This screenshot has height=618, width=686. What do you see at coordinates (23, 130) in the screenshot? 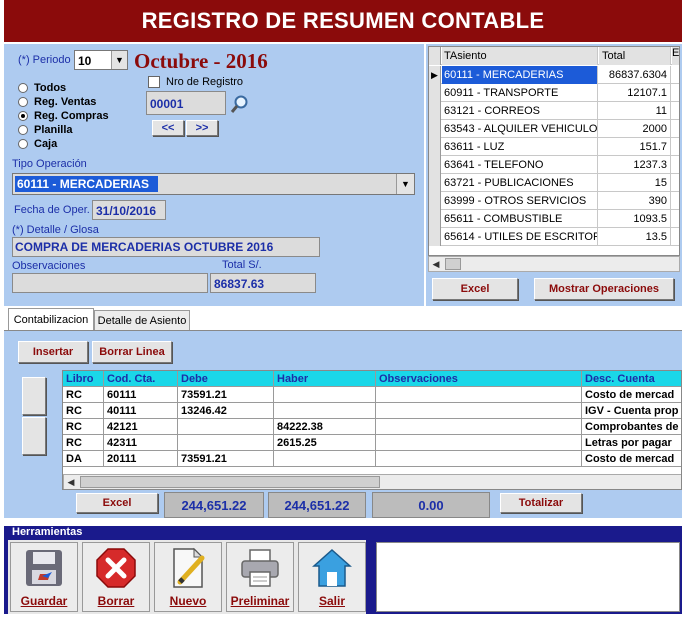
I see `radio-planilla-indicator` at bounding box center [23, 130].